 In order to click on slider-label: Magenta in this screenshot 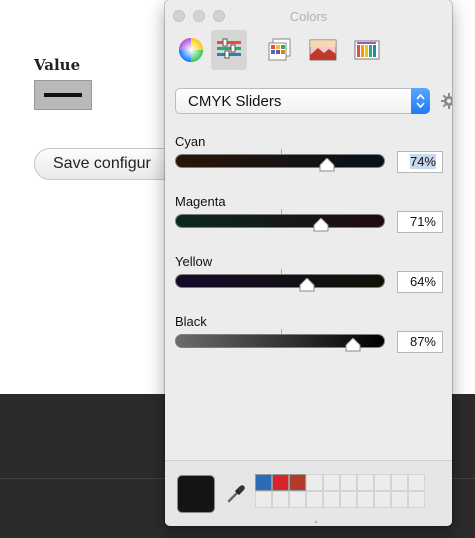, I will do `click(200, 201)`.